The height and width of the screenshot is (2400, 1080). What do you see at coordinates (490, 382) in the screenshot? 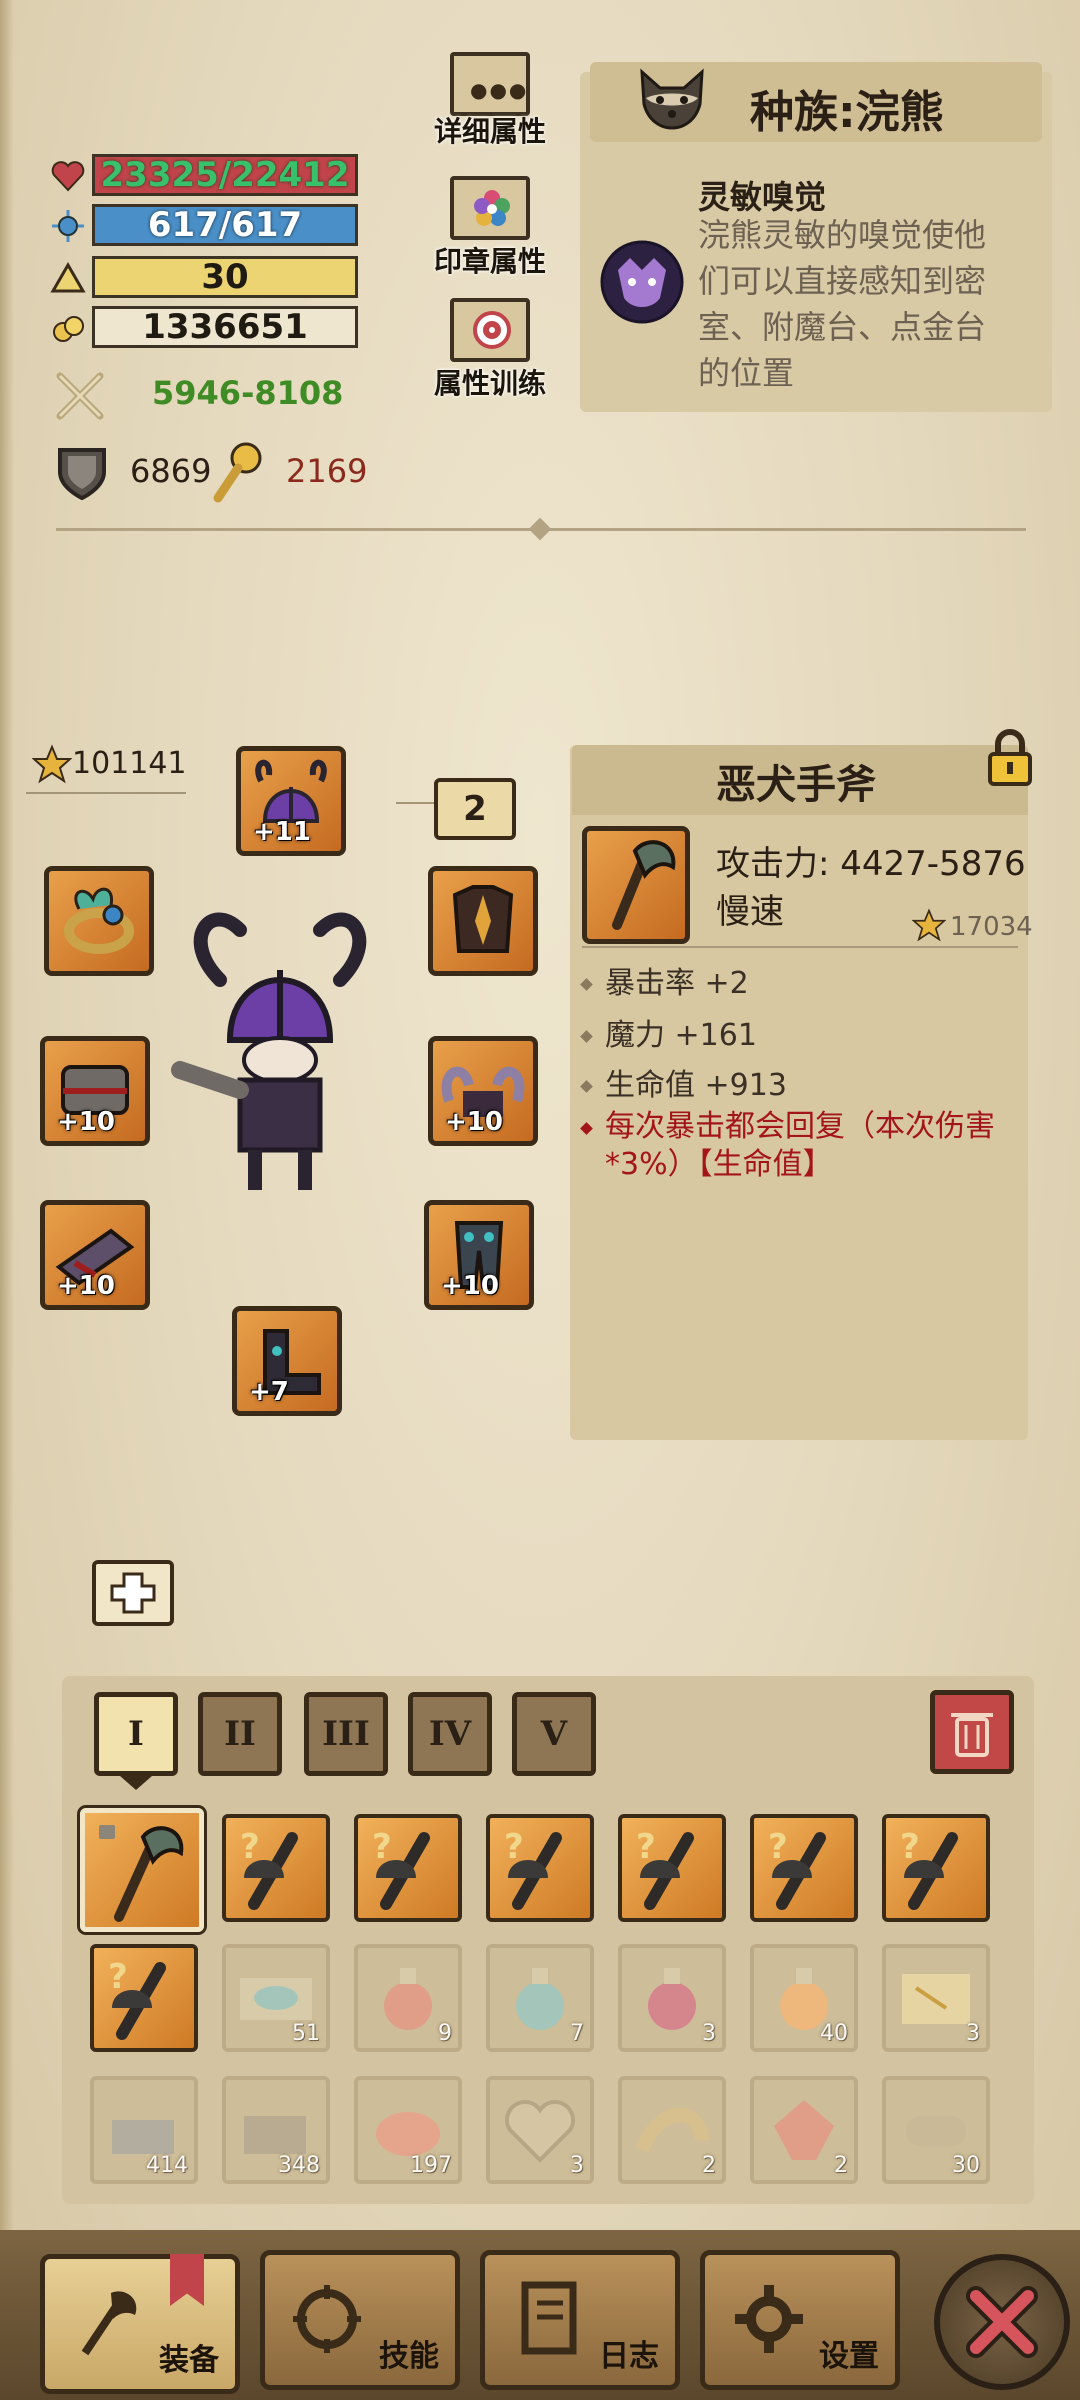
I see `training-label: 属性训练` at bounding box center [490, 382].